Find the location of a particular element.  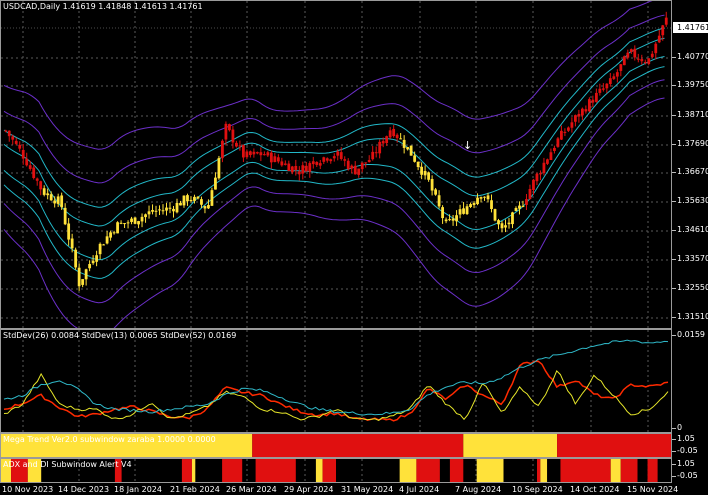

price-tick: 1.33570 is located at coordinates (690, 258).